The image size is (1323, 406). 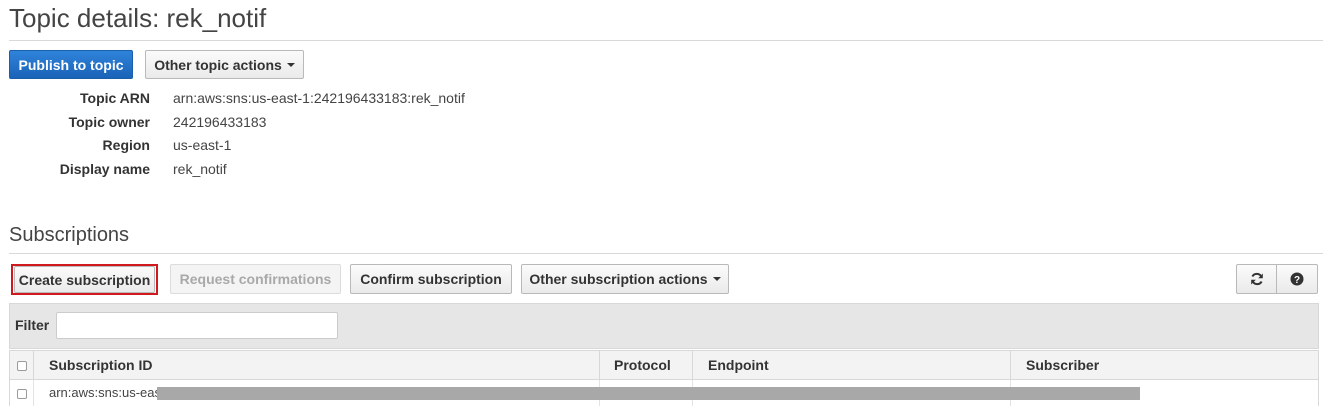 I want to click on select-all-checkbox, so click(x=22, y=366).